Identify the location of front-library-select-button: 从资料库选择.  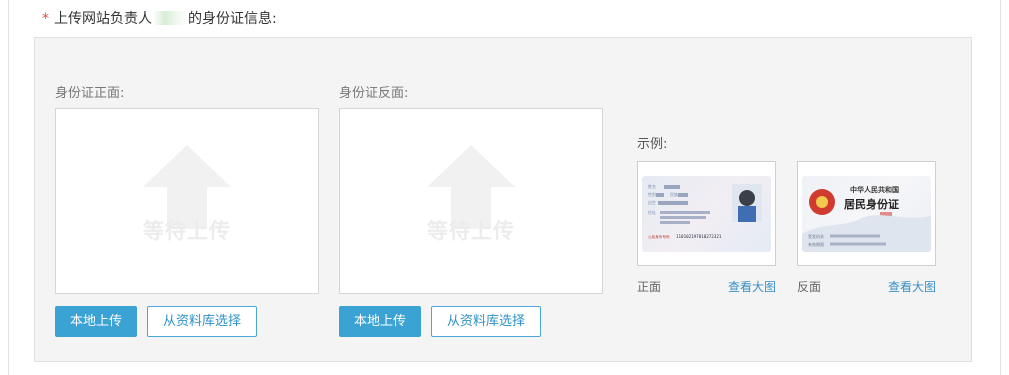
(202, 321).